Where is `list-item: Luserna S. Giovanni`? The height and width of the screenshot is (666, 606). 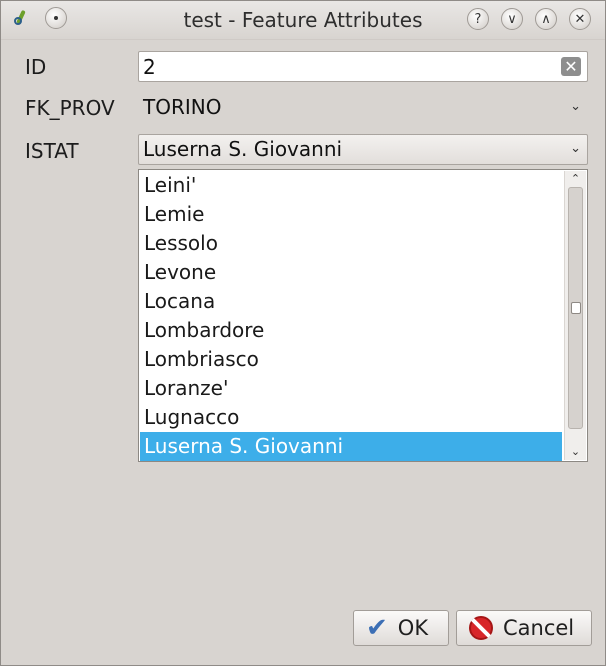
list-item: Luserna S. Giovanni is located at coordinates (351, 446).